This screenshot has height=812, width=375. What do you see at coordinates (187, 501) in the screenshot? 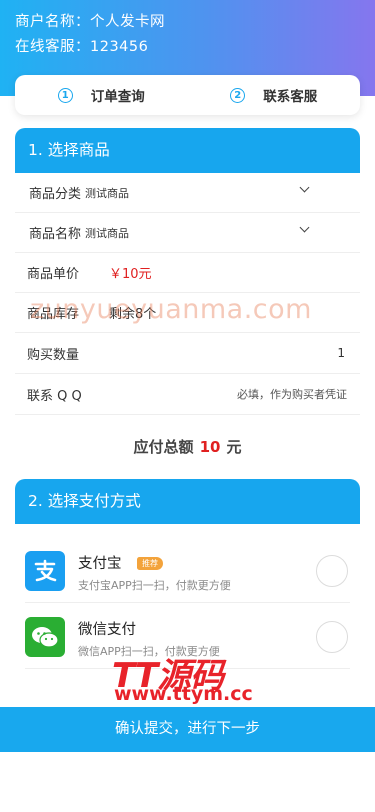
I see `section-payment-title: 2. 选择支付方式` at bounding box center [187, 501].